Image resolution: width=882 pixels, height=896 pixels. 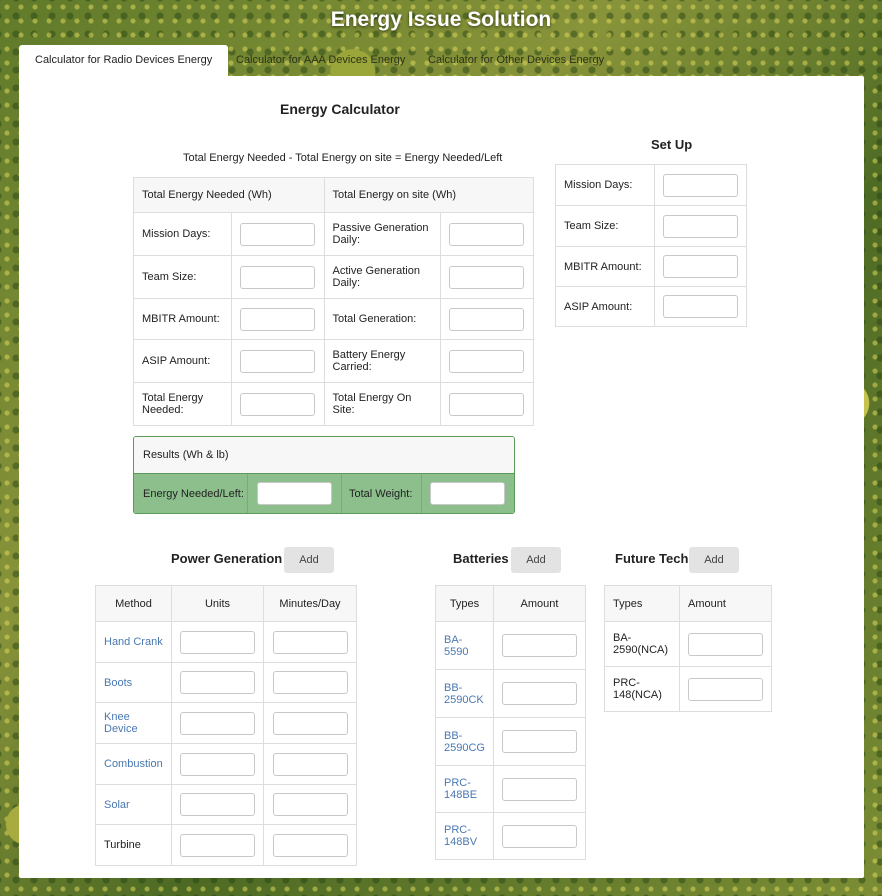 What do you see at coordinates (725, 603) in the screenshot?
I see `future-tech-column-amount: Amount` at bounding box center [725, 603].